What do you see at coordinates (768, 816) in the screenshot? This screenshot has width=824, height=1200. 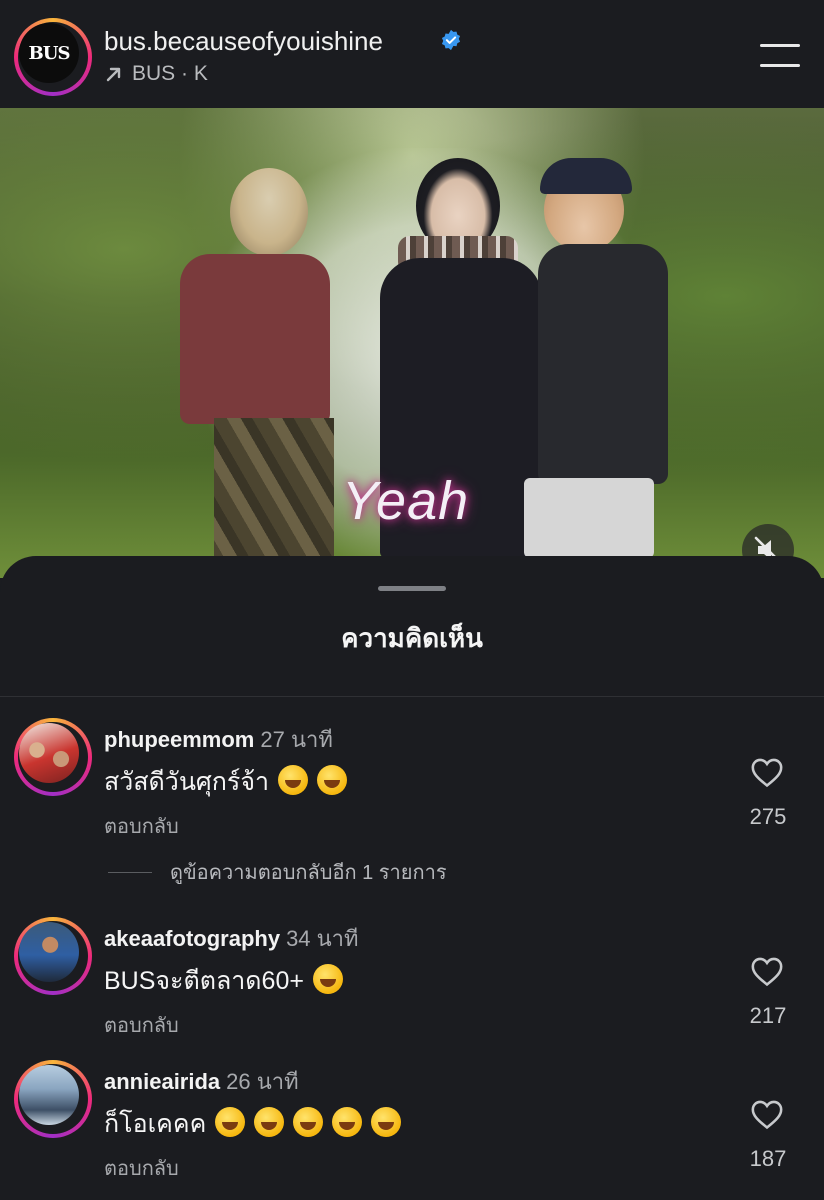 I see `like-count: 275` at bounding box center [768, 816].